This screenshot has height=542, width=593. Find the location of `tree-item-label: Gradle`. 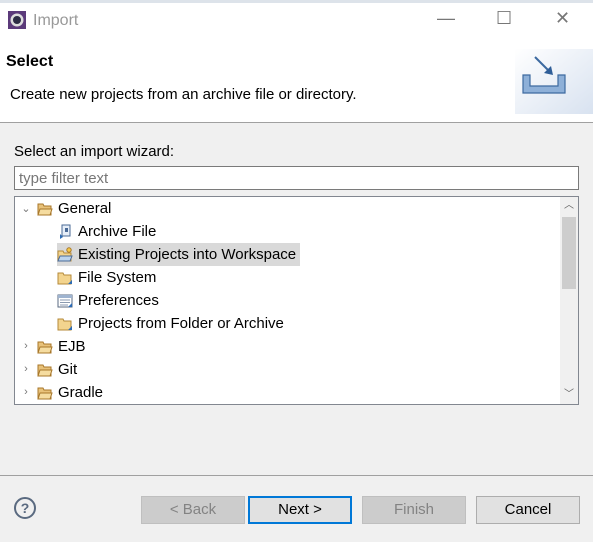

tree-item-label: Gradle is located at coordinates (81, 392).